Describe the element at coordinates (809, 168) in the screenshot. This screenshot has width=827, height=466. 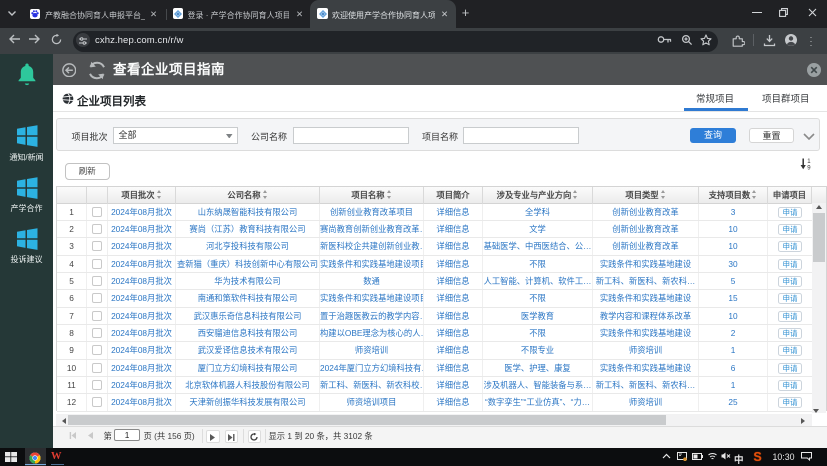
I see `svg-text: 9` at that location.